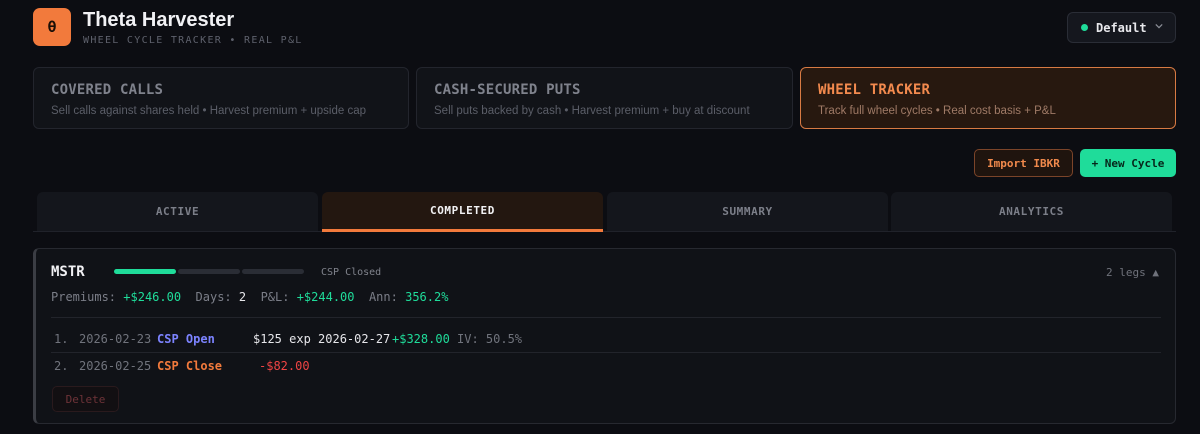 The width and height of the screenshot is (1200, 434). Describe the element at coordinates (1031, 211) in the screenshot. I see `tab-analytics: ANALYTICS` at that location.